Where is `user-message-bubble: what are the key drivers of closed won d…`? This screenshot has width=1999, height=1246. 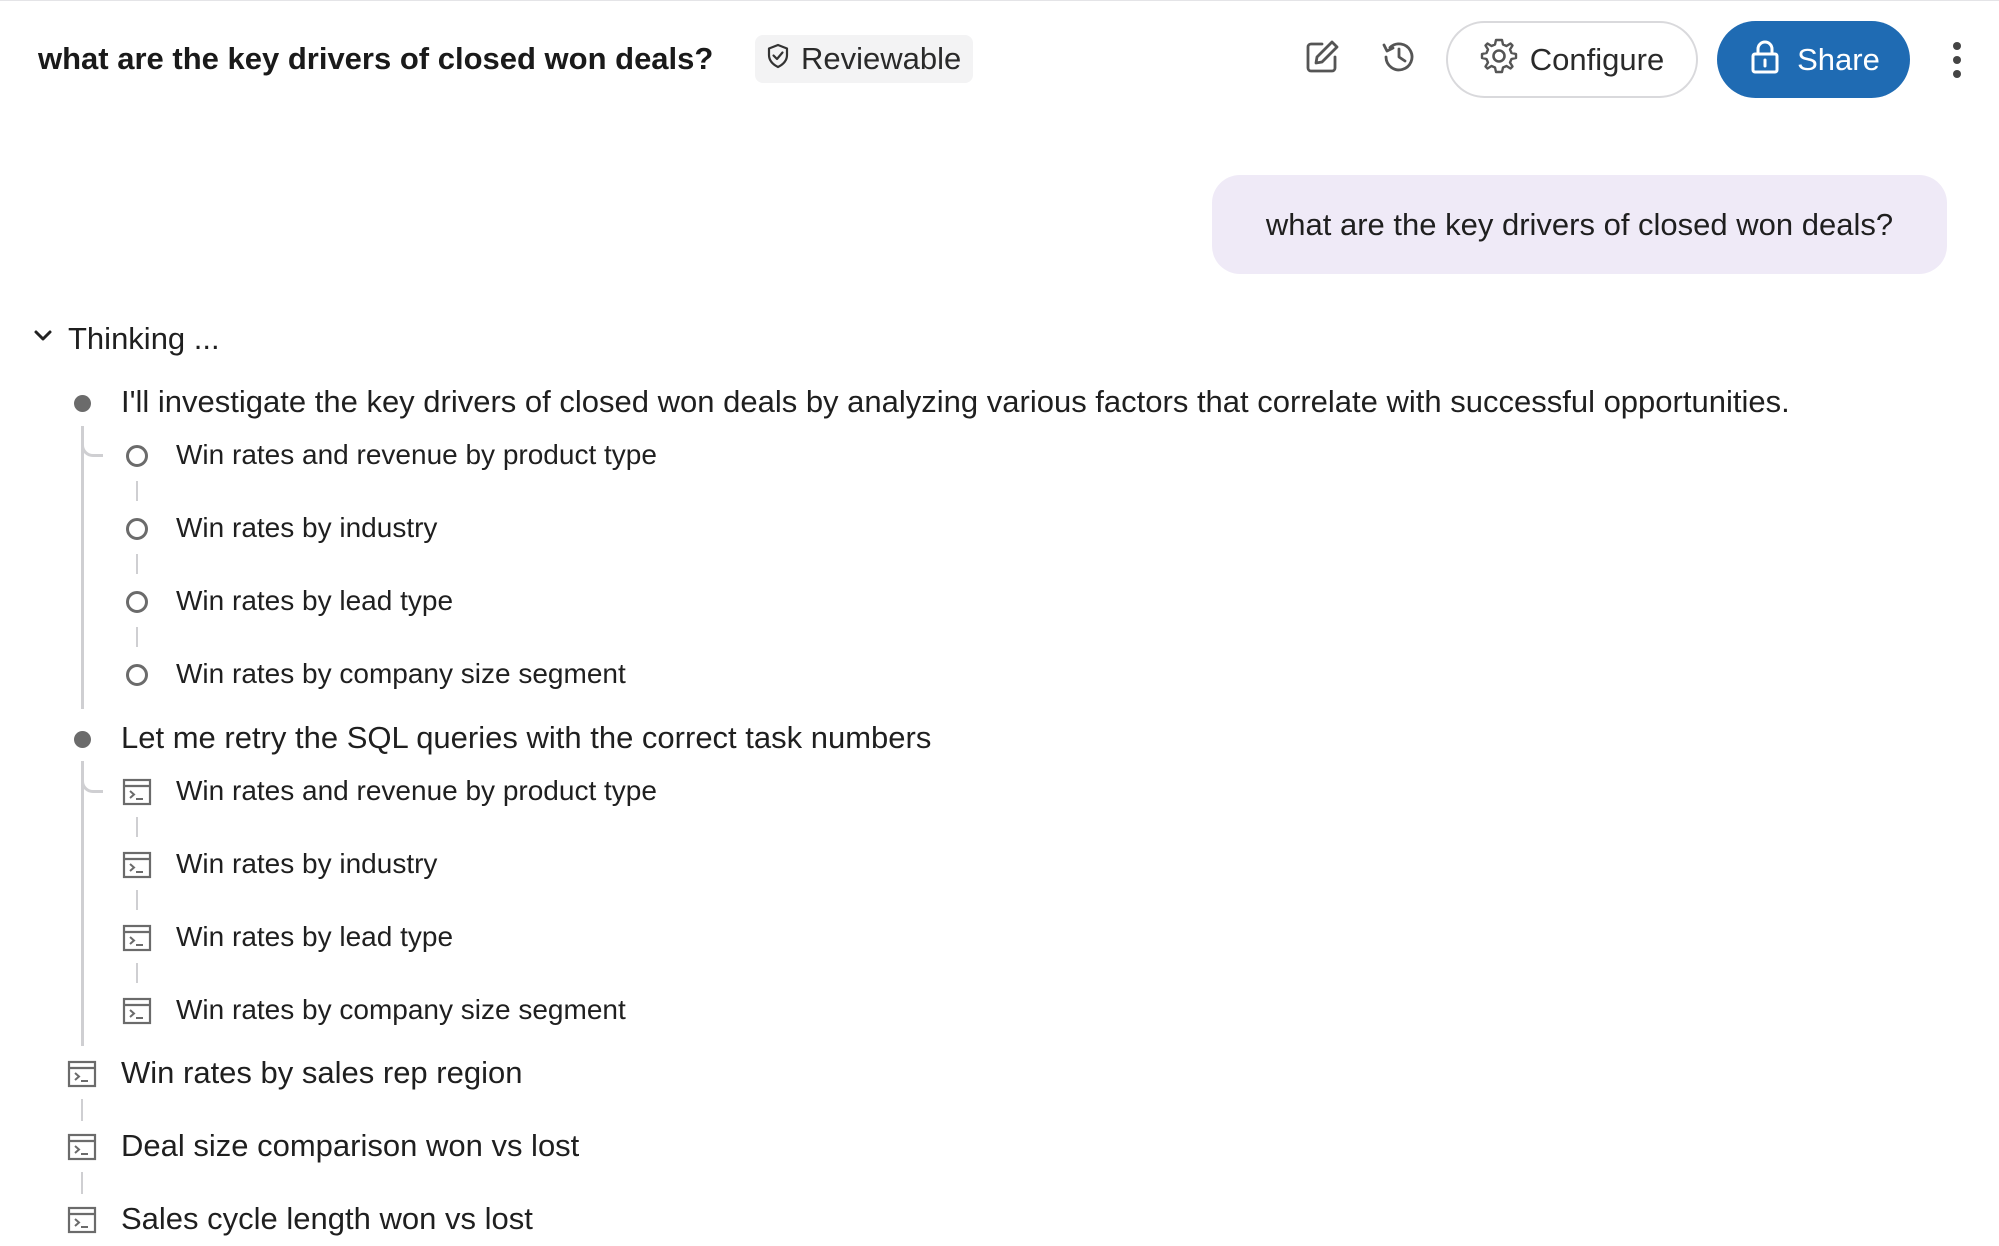
user-message-bubble: what are the key drivers of closed won d… is located at coordinates (1579, 224).